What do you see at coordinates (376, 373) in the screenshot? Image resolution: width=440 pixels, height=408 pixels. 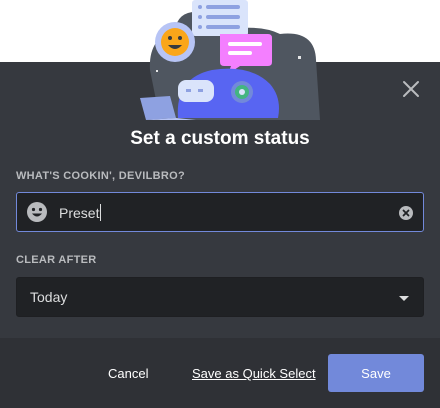 I see `save-button: Save` at bounding box center [376, 373].